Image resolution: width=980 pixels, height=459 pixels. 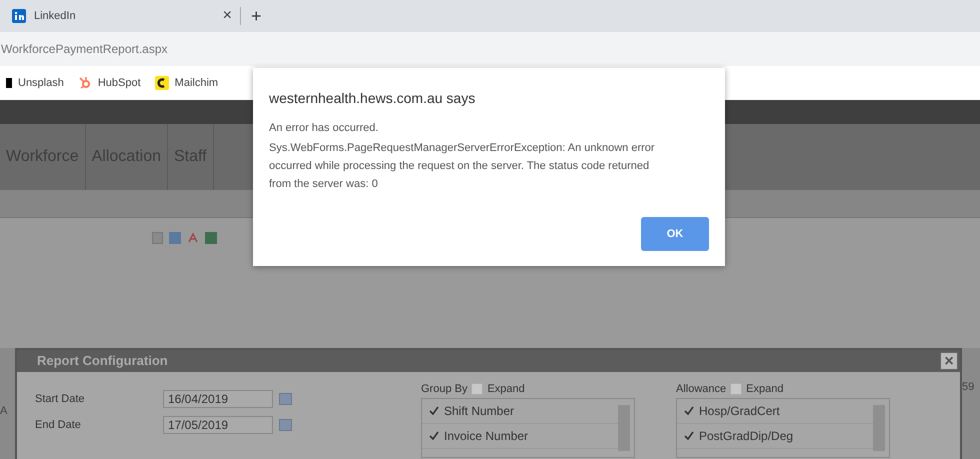 I want to click on date-field: 17/05/2019, so click(x=218, y=425).